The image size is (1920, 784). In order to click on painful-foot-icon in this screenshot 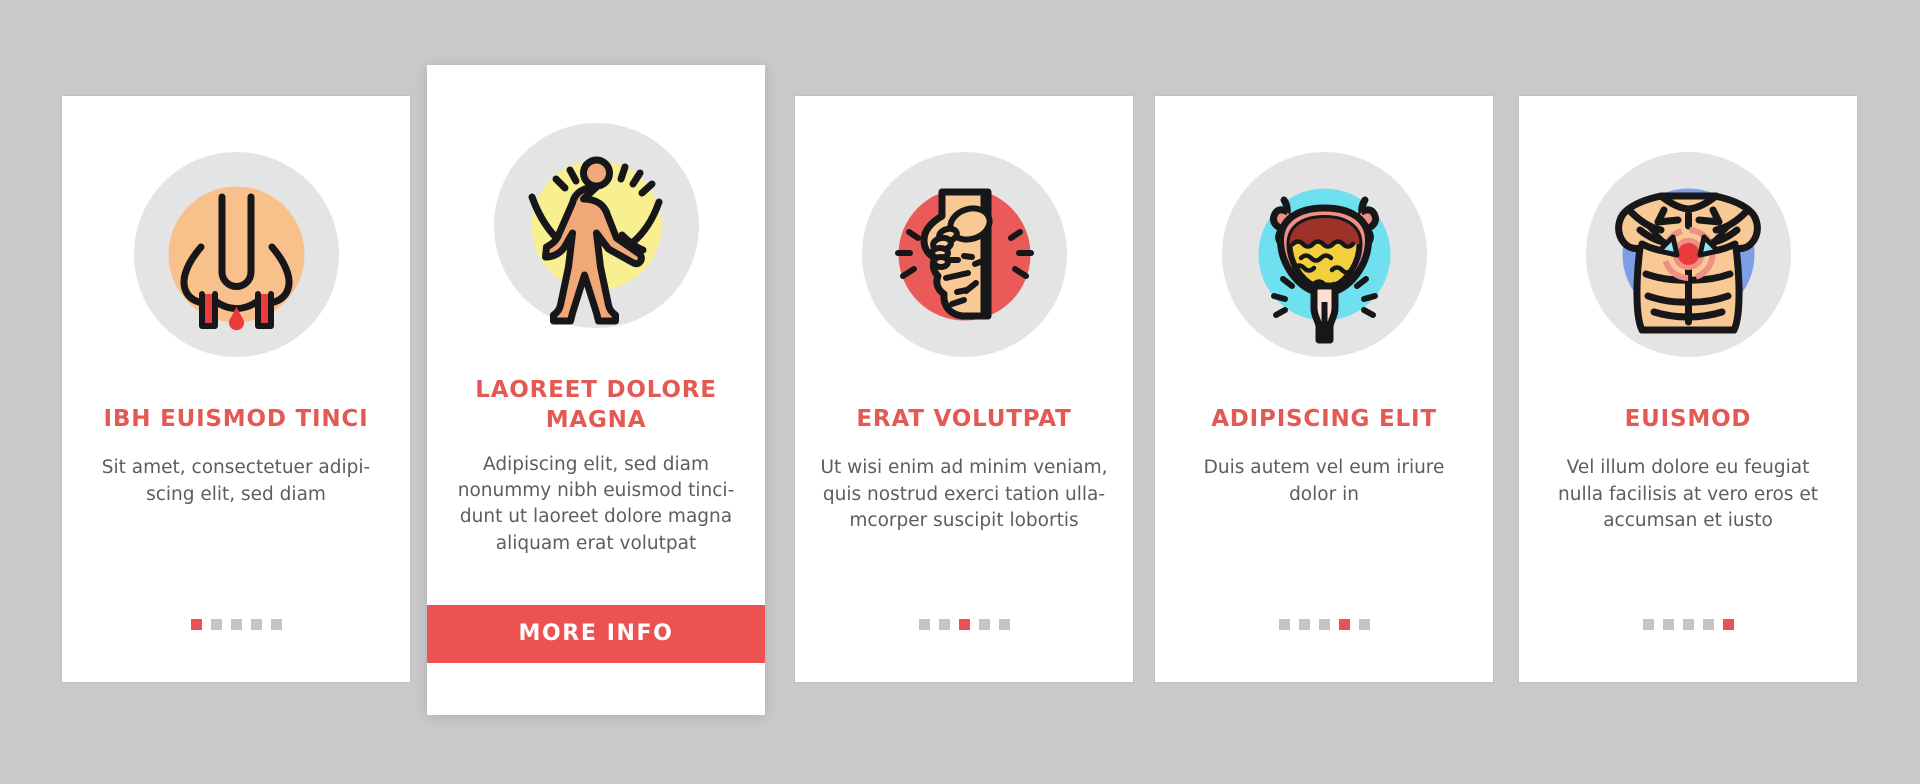, I will do `click(964, 254)`.